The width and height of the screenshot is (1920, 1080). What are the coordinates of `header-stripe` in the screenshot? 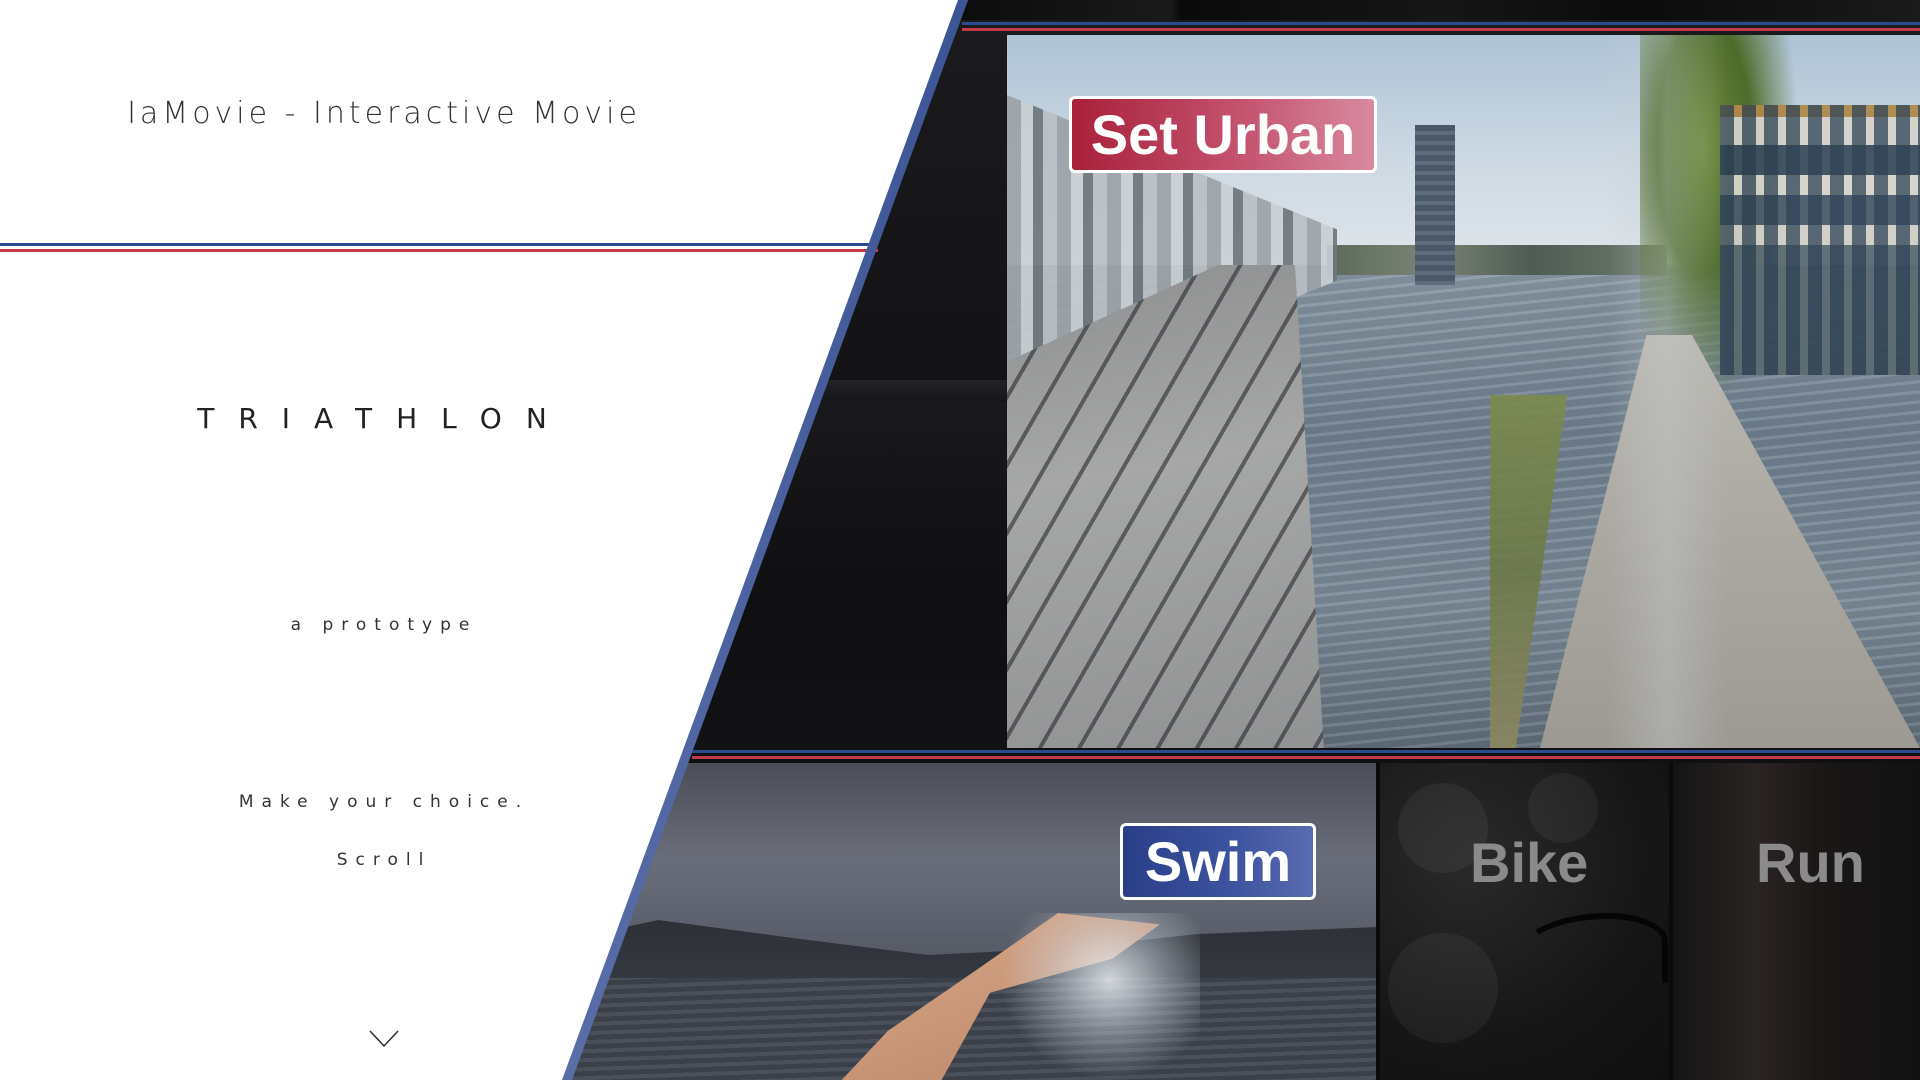 It's located at (439, 247).